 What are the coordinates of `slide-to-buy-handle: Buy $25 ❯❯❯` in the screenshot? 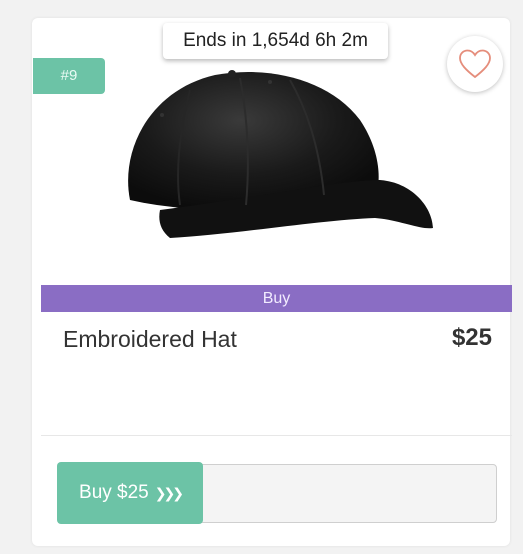 It's located at (130, 493).